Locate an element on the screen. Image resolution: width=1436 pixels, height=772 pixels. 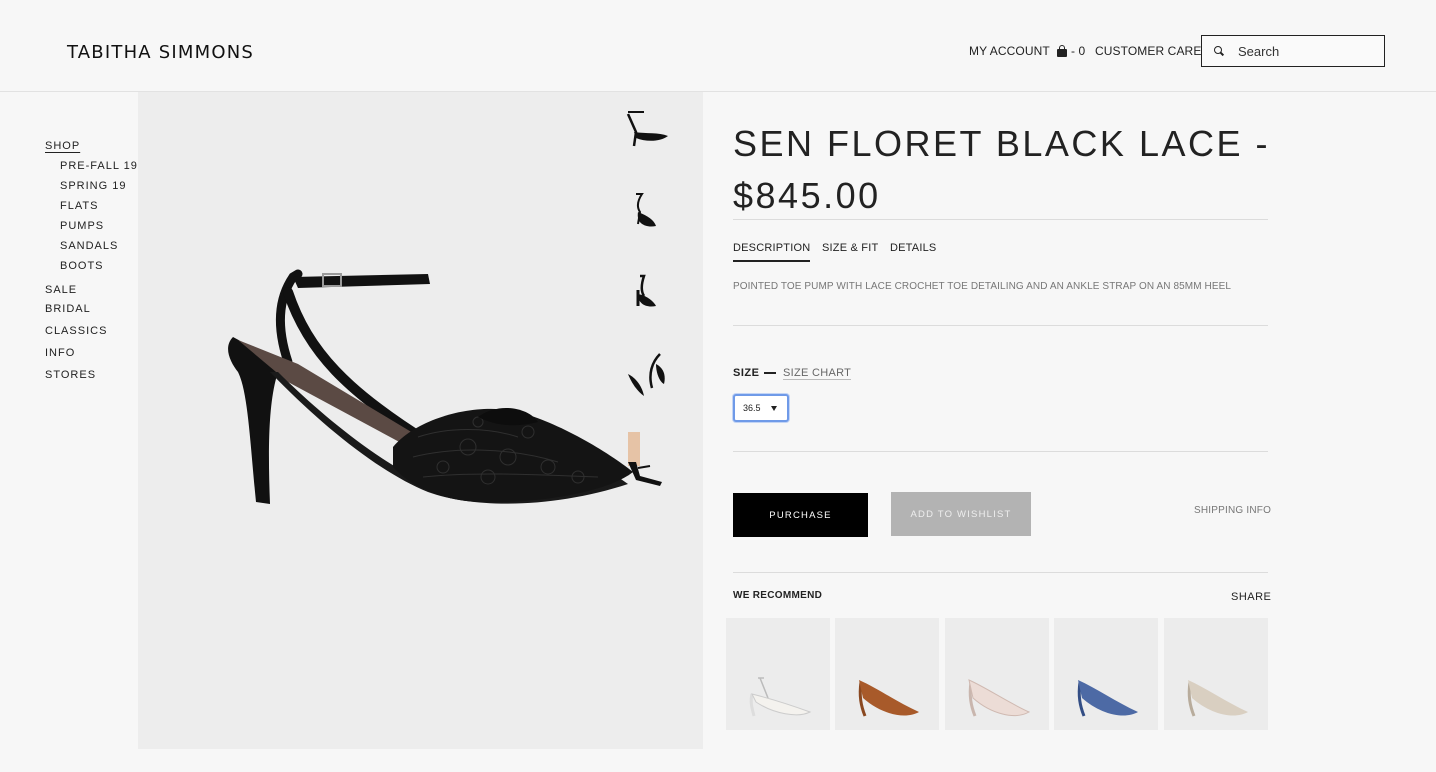
brand-logo: TABITHA SIMMONS is located at coordinates (160, 52).